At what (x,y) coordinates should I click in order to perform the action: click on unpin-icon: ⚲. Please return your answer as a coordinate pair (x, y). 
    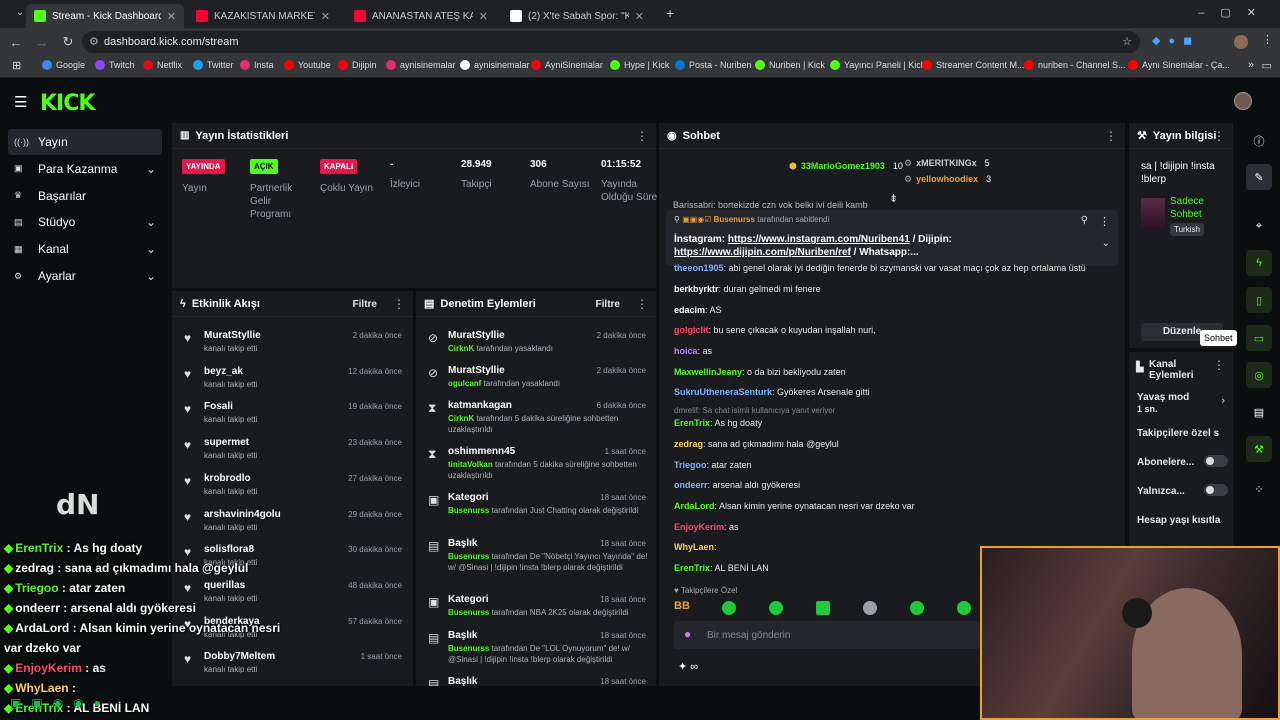
    Looking at the image, I should click on (1084, 220).